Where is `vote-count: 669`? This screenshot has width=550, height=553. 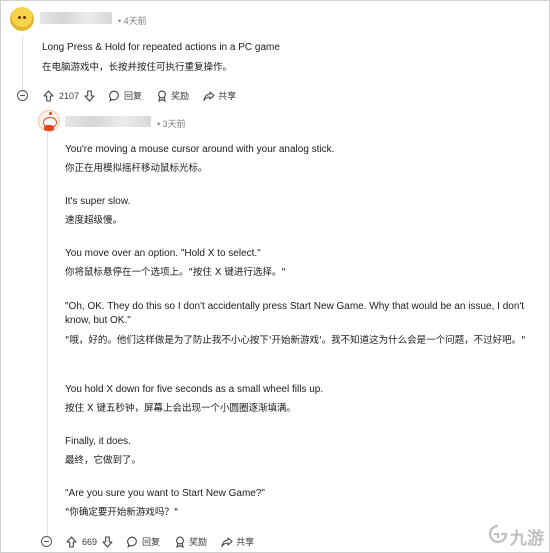
vote-count: 669 is located at coordinates (90, 541).